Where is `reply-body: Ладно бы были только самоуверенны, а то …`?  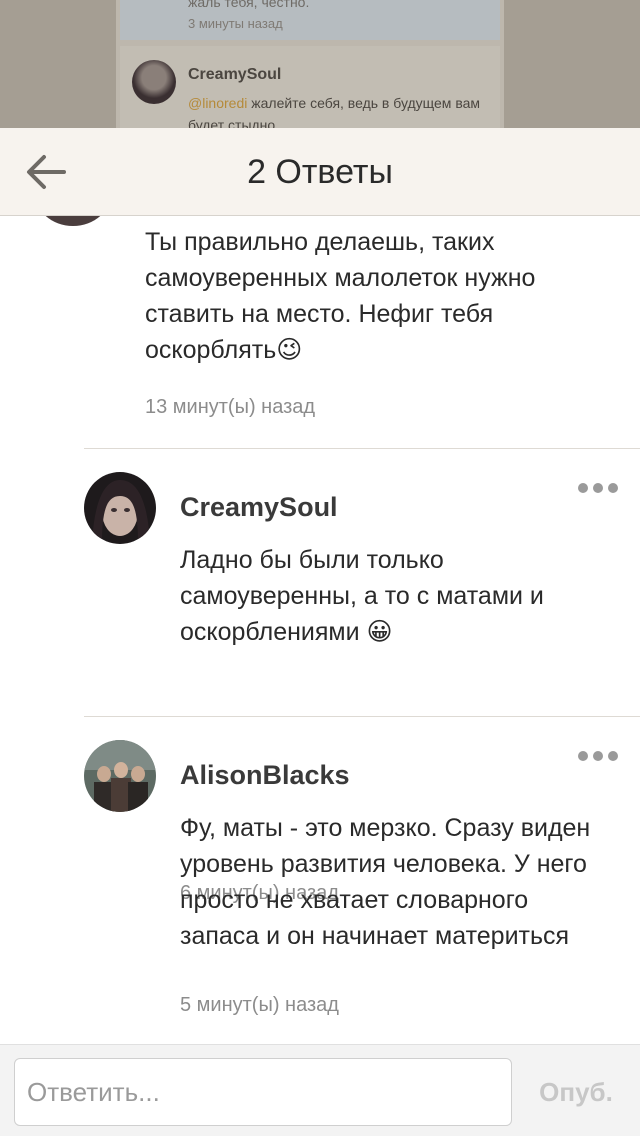 reply-body: Ладно бы были только самоуверенны, а то … is located at coordinates (362, 596).